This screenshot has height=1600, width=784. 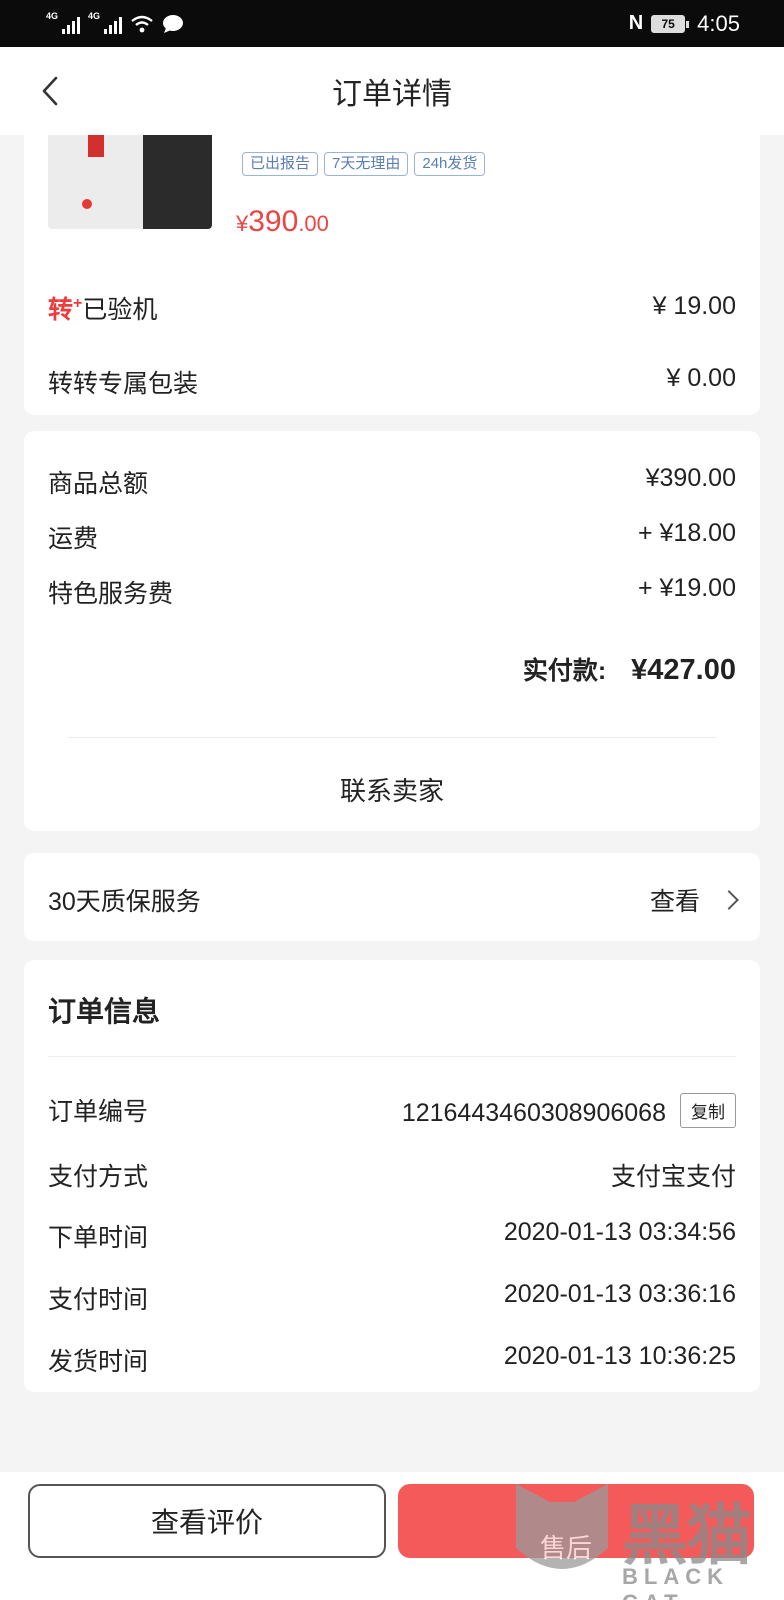 What do you see at coordinates (280, 164) in the screenshot?
I see `tag-report: 已出报告` at bounding box center [280, 164].